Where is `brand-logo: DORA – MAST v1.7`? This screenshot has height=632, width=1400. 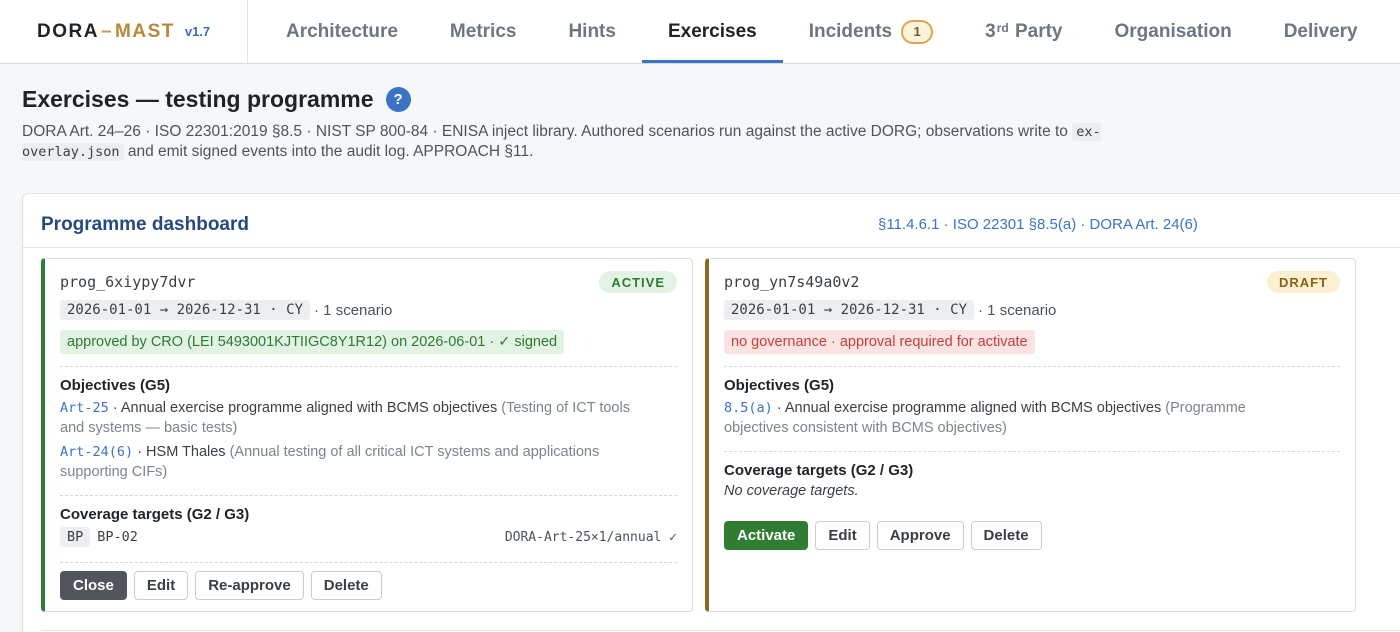 brand-logo: DORA – MAST v1.7 is located at coordinates (124, 31).